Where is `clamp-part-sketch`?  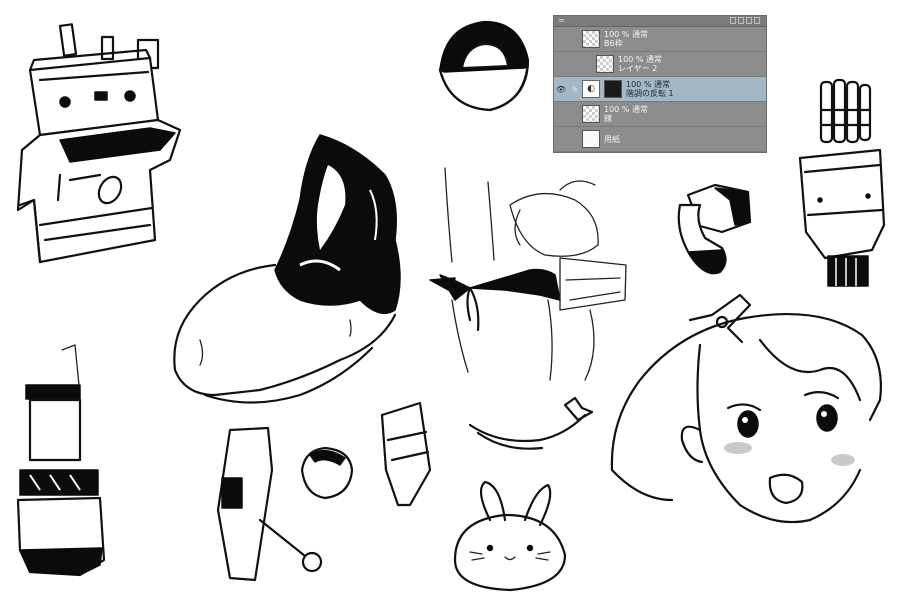 clamp-part-sketch is located at coordinates (714, 229).